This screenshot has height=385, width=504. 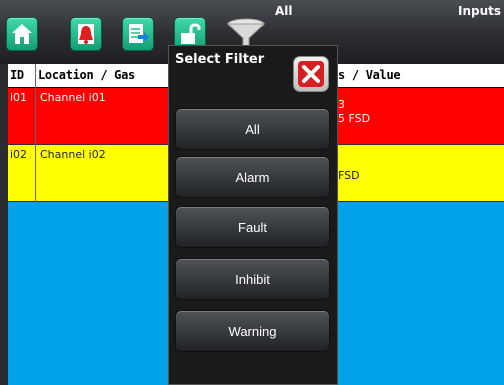 I want to click on row-id: i02, so click(x=19, y=154).